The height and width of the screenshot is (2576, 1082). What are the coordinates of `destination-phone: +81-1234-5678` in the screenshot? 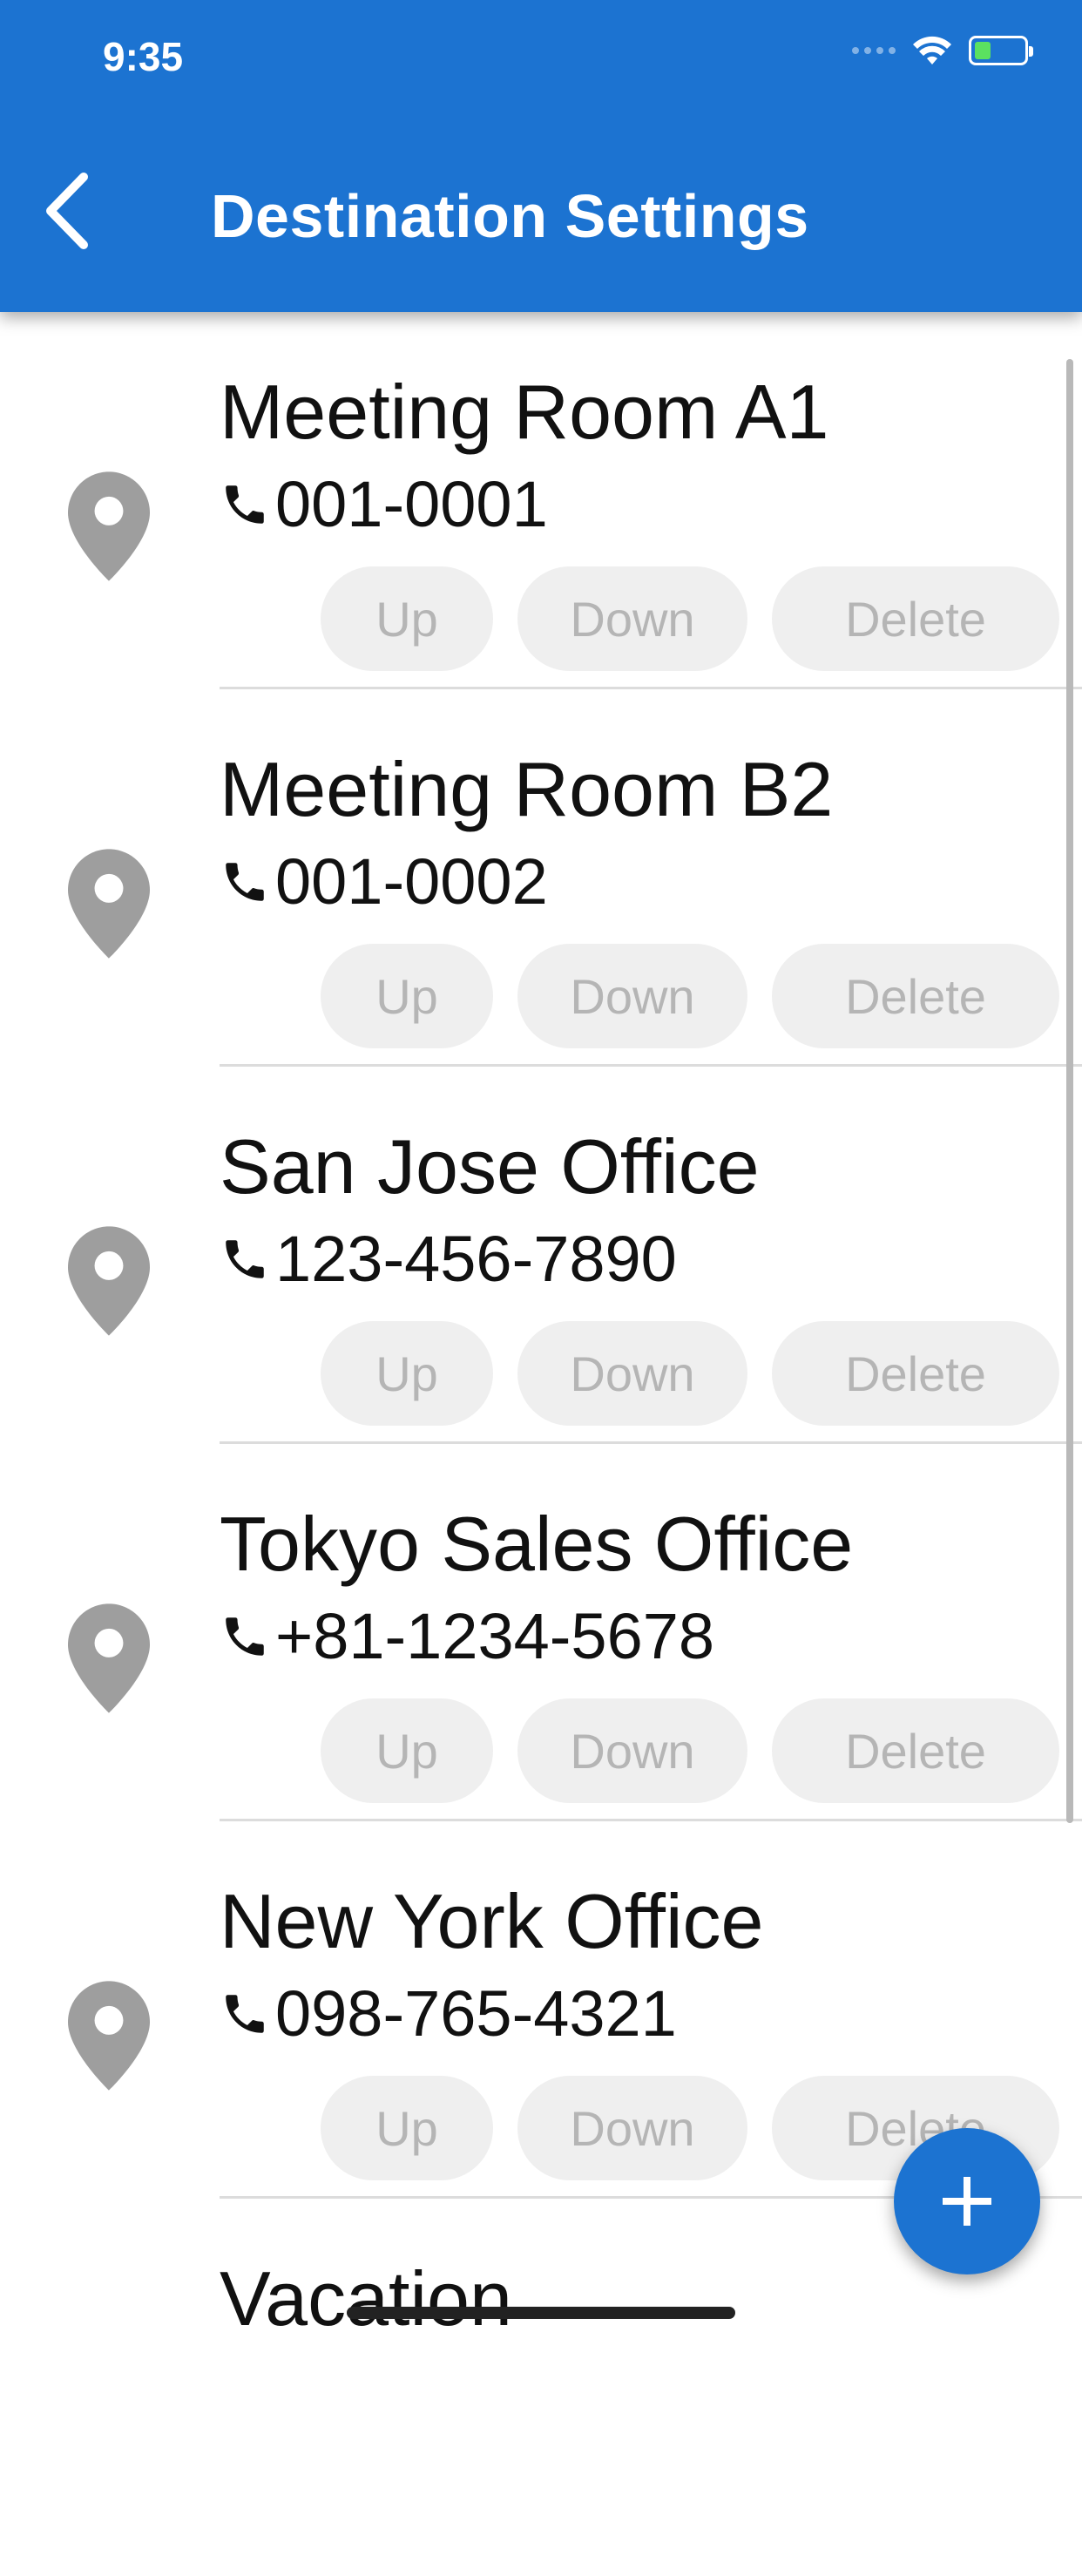 It's located at (467, 1636).